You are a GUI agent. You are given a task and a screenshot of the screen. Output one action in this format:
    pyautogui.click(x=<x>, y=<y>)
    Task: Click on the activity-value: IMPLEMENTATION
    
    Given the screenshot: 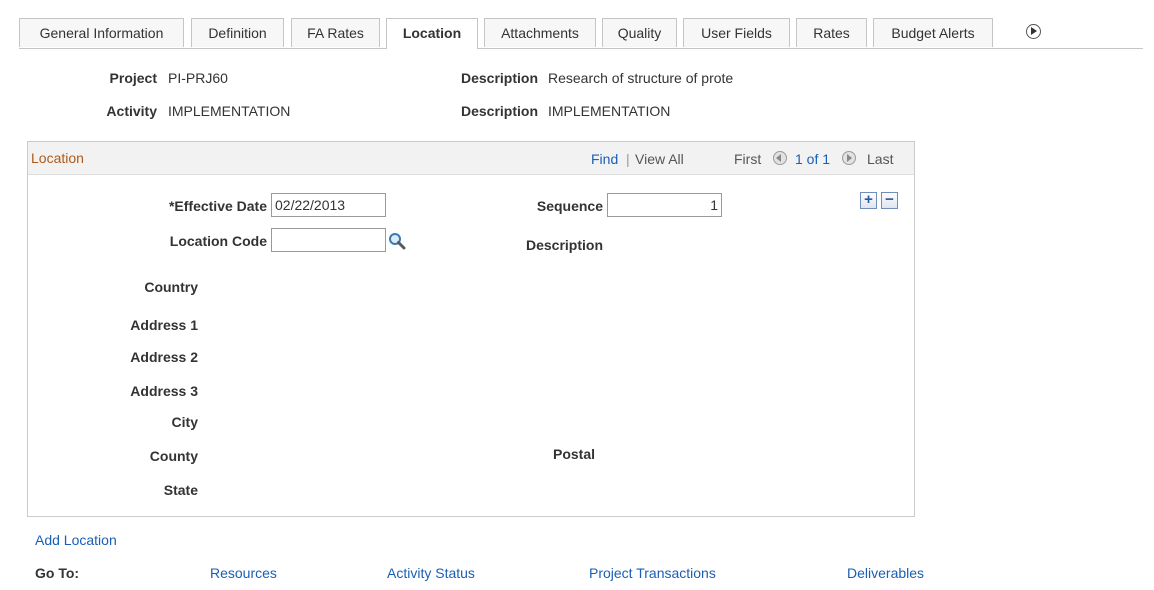 What is the action you would take?
    pyautogui.click(x=229, y=111)
    